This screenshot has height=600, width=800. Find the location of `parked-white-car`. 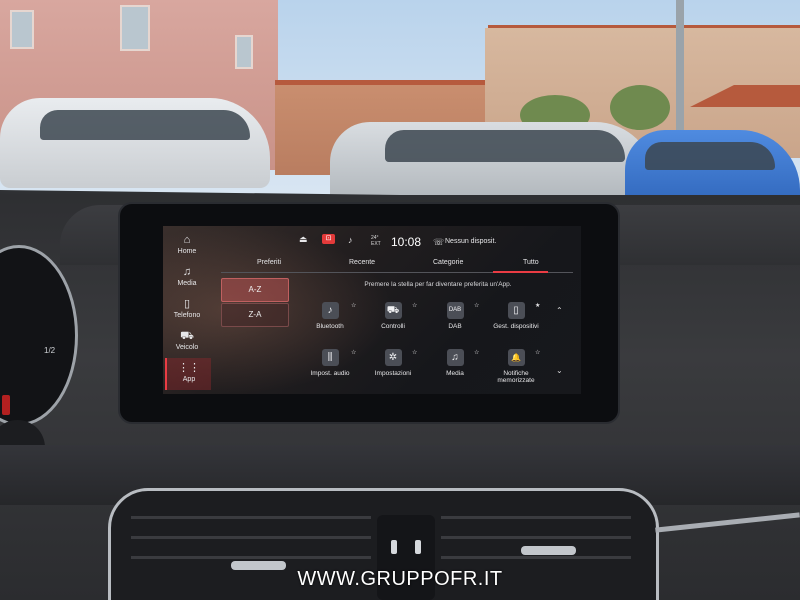

parked-white-car is located at coordinates (135, 143).